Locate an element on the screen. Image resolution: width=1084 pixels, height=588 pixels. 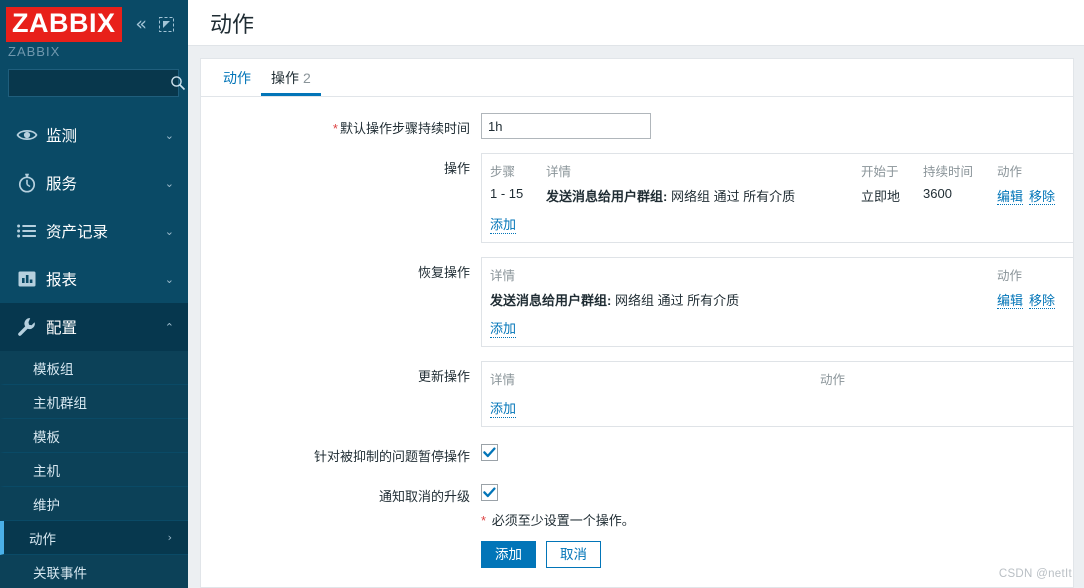
sidebar-item-template-groups: 模板组 is located at coordinates (94, 368).